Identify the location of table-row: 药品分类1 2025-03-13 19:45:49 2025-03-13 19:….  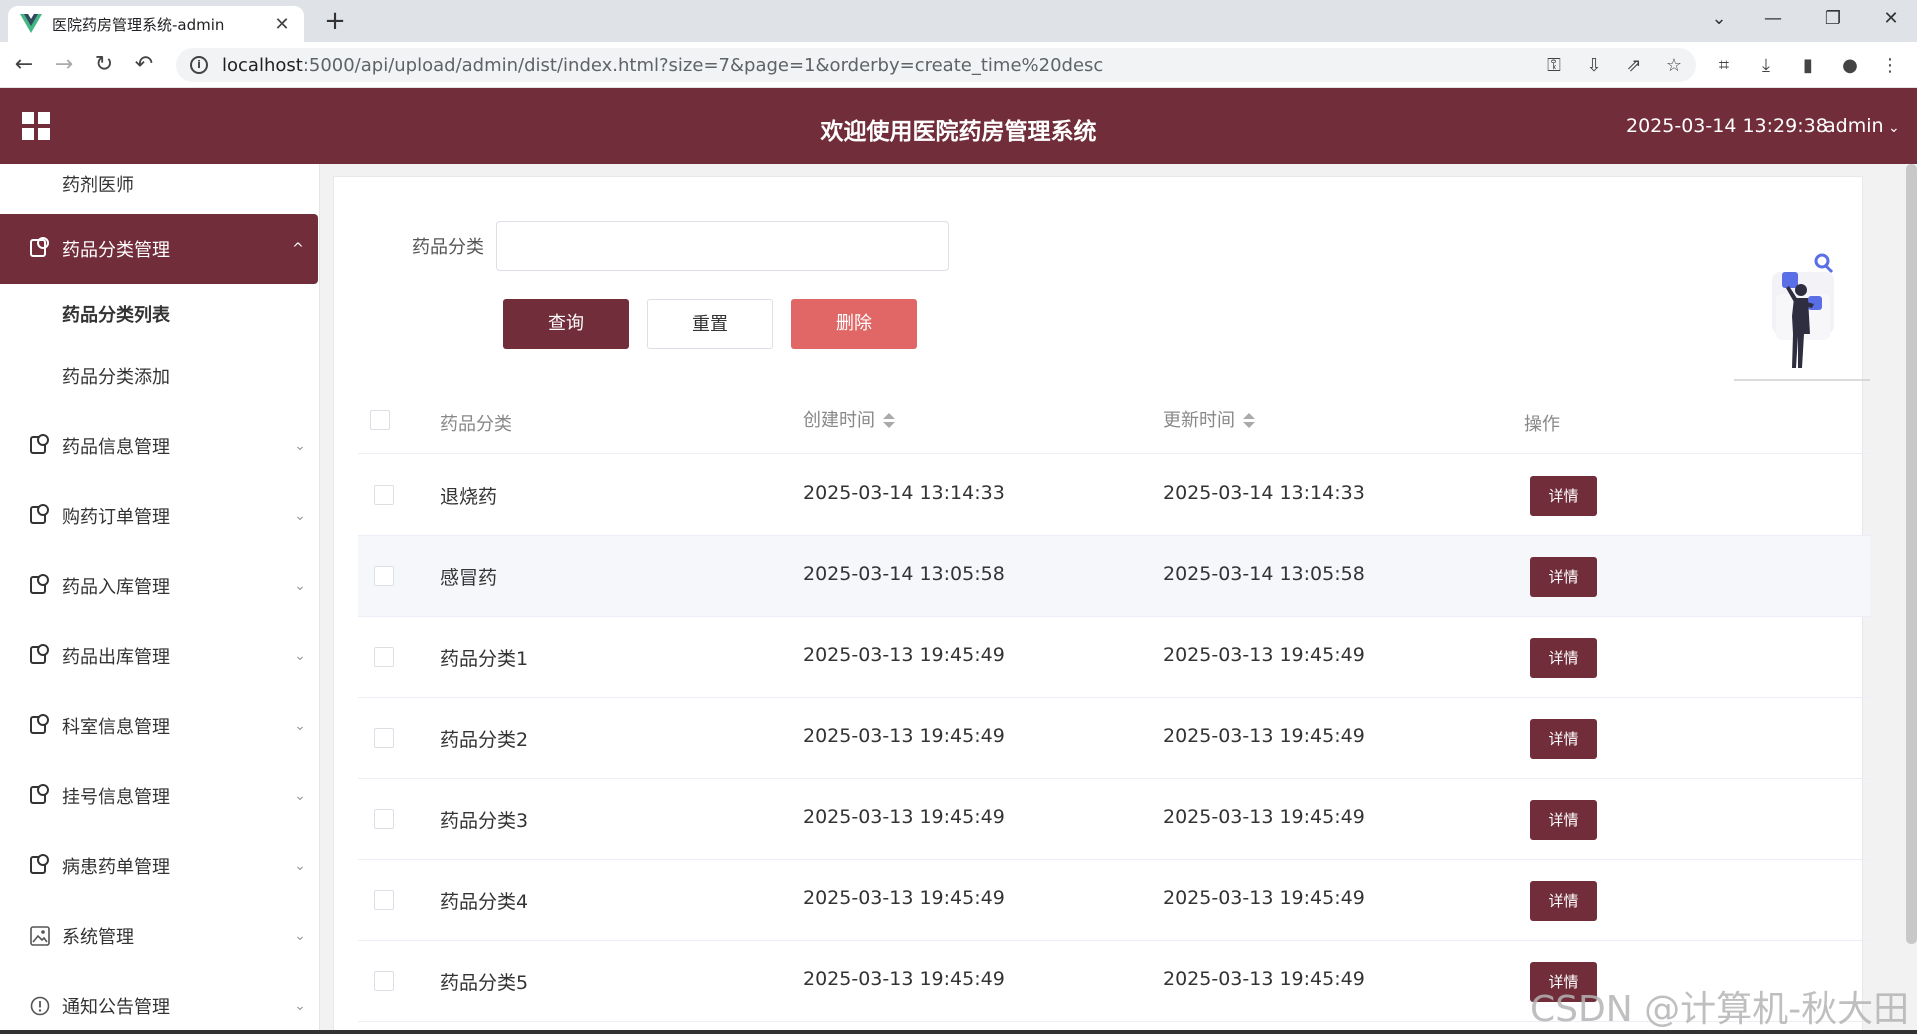
(1114, 657).